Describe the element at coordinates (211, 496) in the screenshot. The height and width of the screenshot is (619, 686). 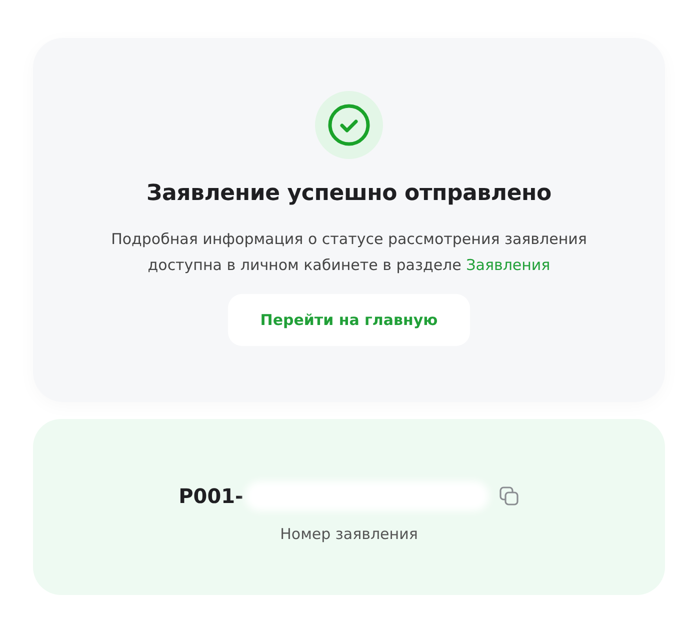
I see `application-number: P001-` at that location.